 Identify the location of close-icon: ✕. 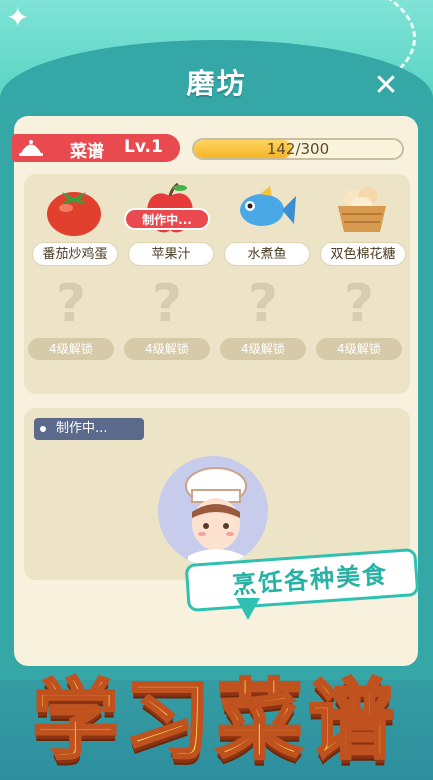
(386, 86).